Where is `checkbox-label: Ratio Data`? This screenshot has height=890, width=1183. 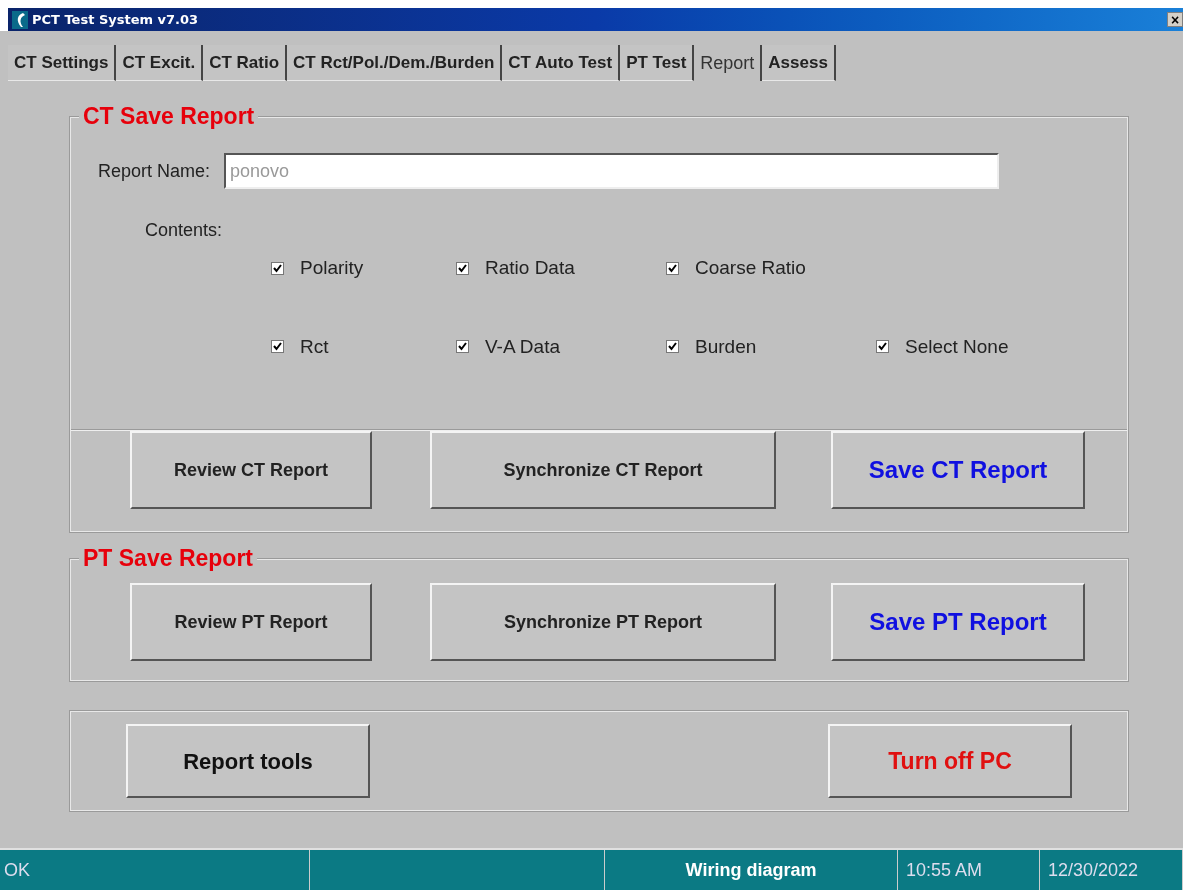
checkbox-label: Ratio Data is located at coordinates (530, 268).